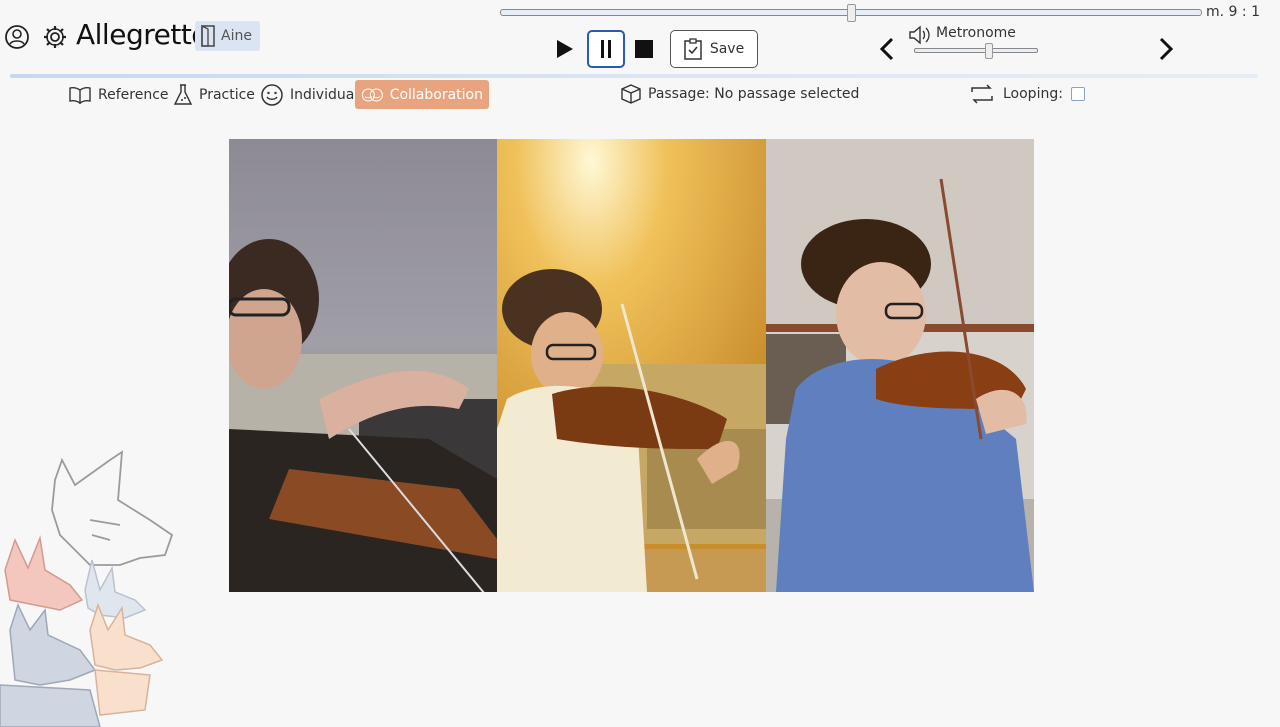  I want to click on user-icon, so click(17, 37).